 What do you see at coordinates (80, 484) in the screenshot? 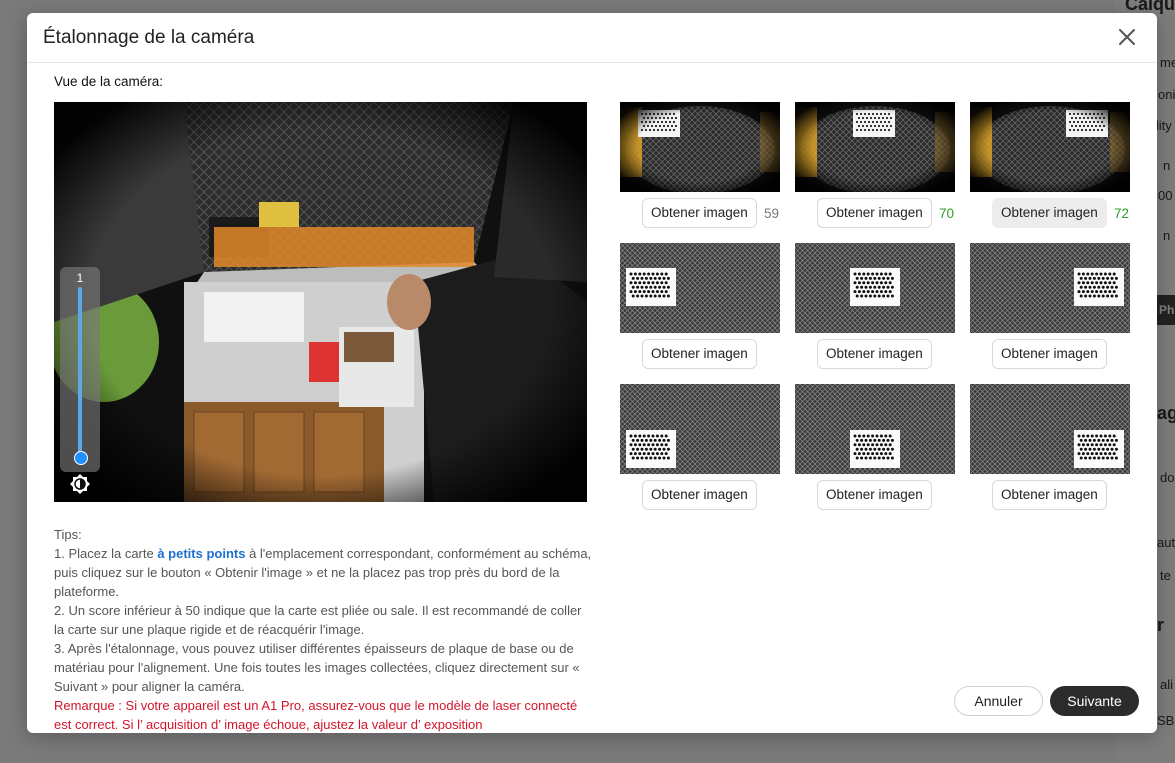
I see `brightness-icon` at bounding box center [80, 484].